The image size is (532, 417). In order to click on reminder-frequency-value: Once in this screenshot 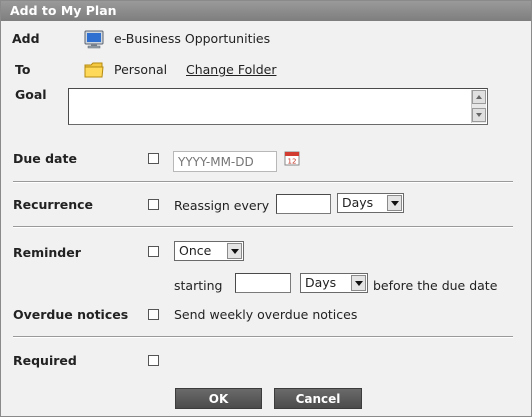, I will do `click(195, 250)`.